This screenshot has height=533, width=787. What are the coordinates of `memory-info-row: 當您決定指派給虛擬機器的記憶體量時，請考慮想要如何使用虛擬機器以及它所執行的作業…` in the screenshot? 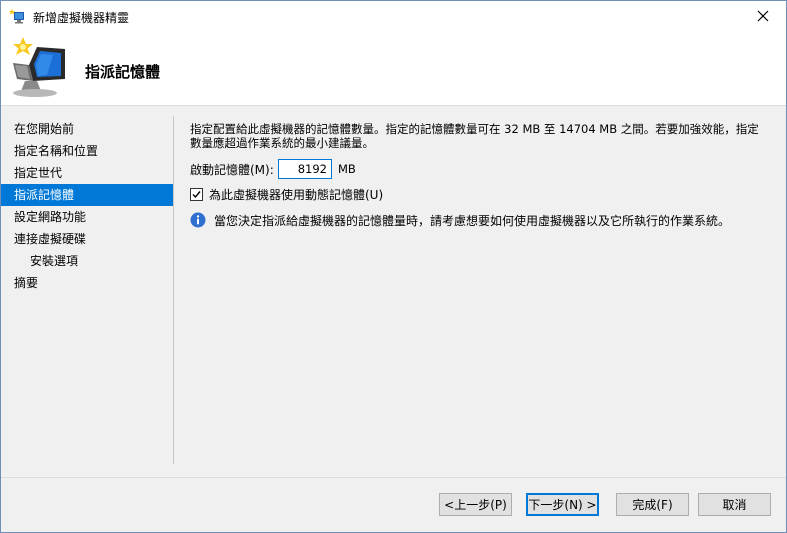 It's located at (460, 220).